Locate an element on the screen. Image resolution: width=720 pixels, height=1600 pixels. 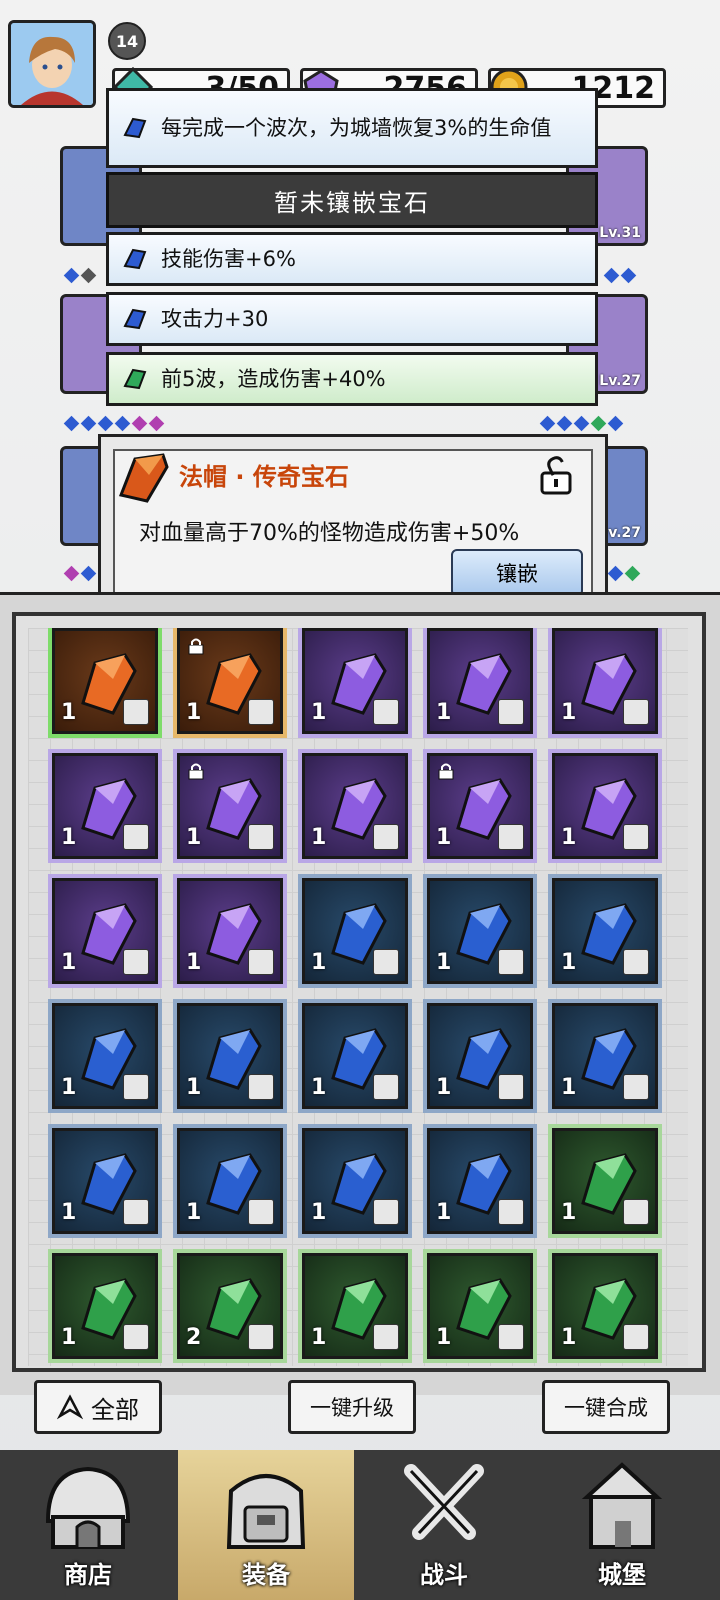
player-avatar is located at coordinates (52, 64).